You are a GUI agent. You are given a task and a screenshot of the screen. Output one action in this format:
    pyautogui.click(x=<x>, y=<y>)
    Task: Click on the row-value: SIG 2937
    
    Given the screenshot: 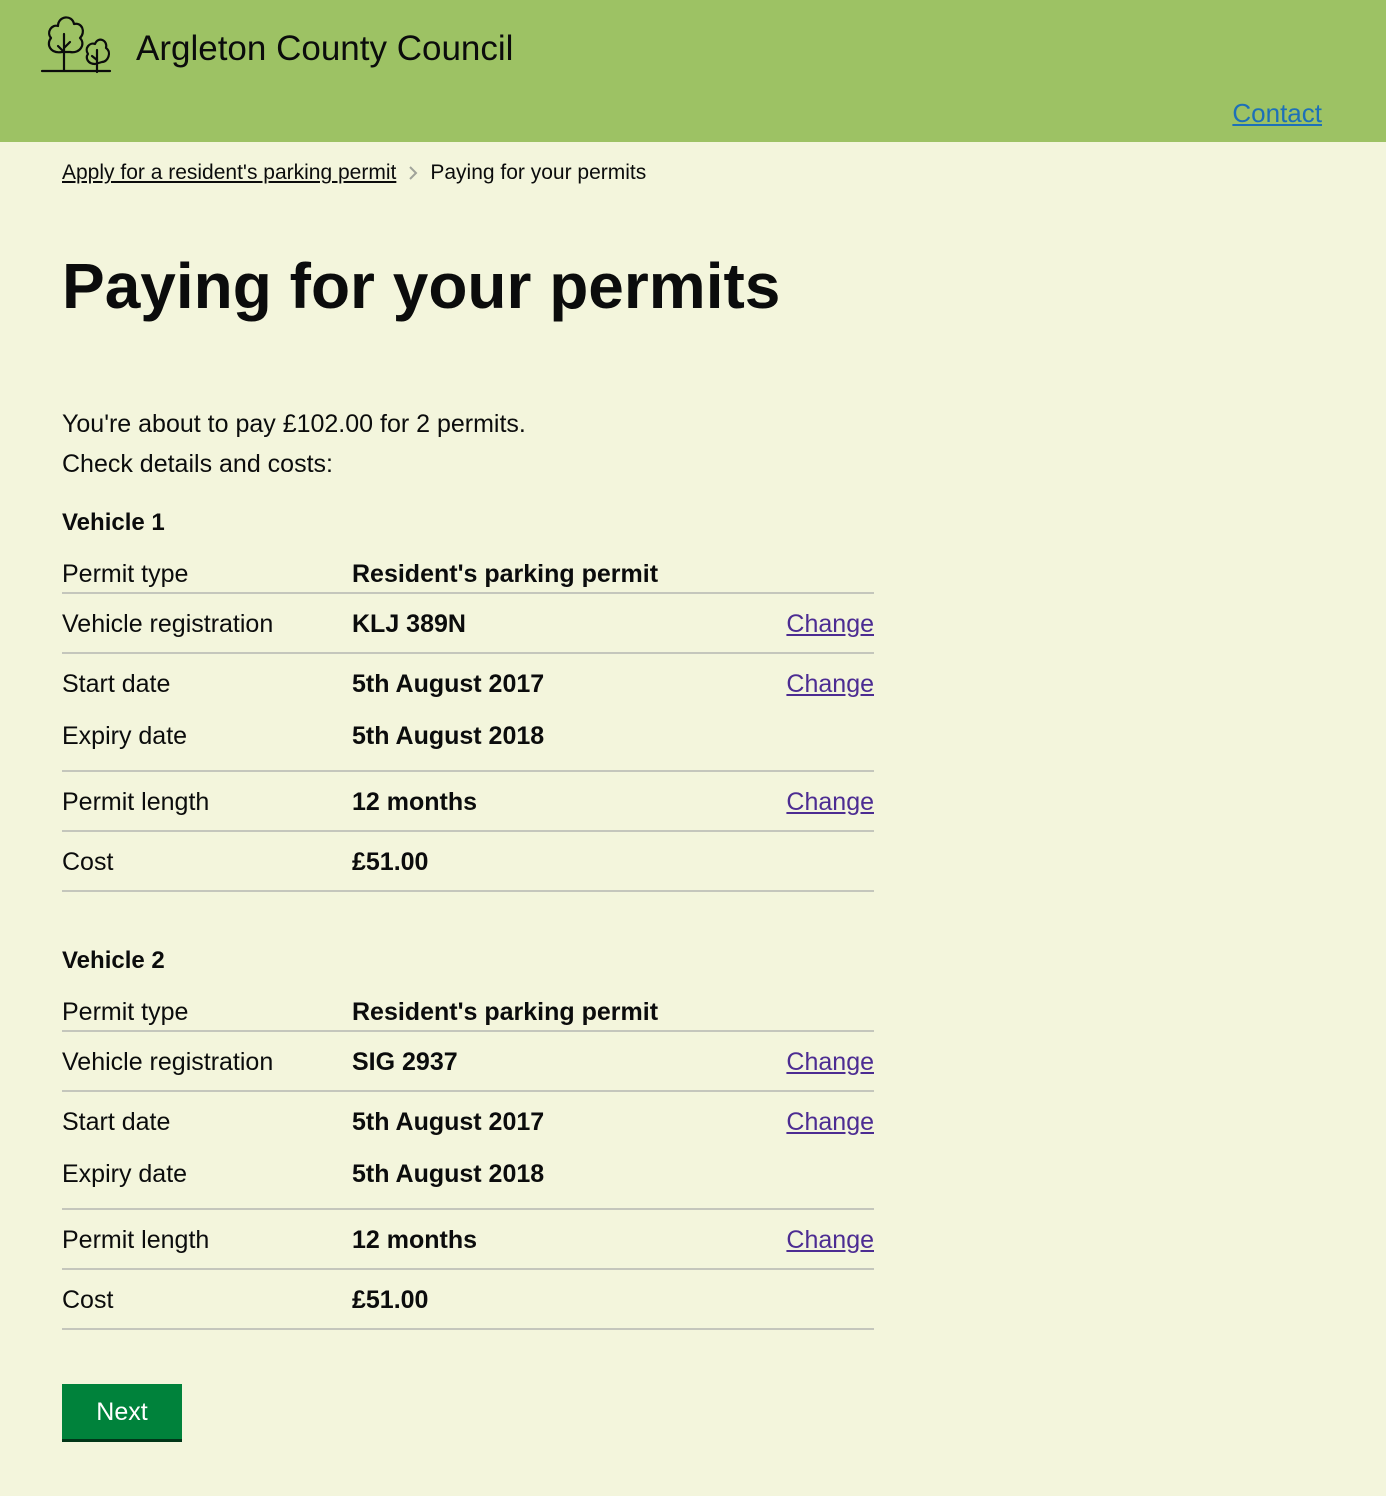 What is the action you would take?
    pyautogui.click(x=405, y=1062)
    